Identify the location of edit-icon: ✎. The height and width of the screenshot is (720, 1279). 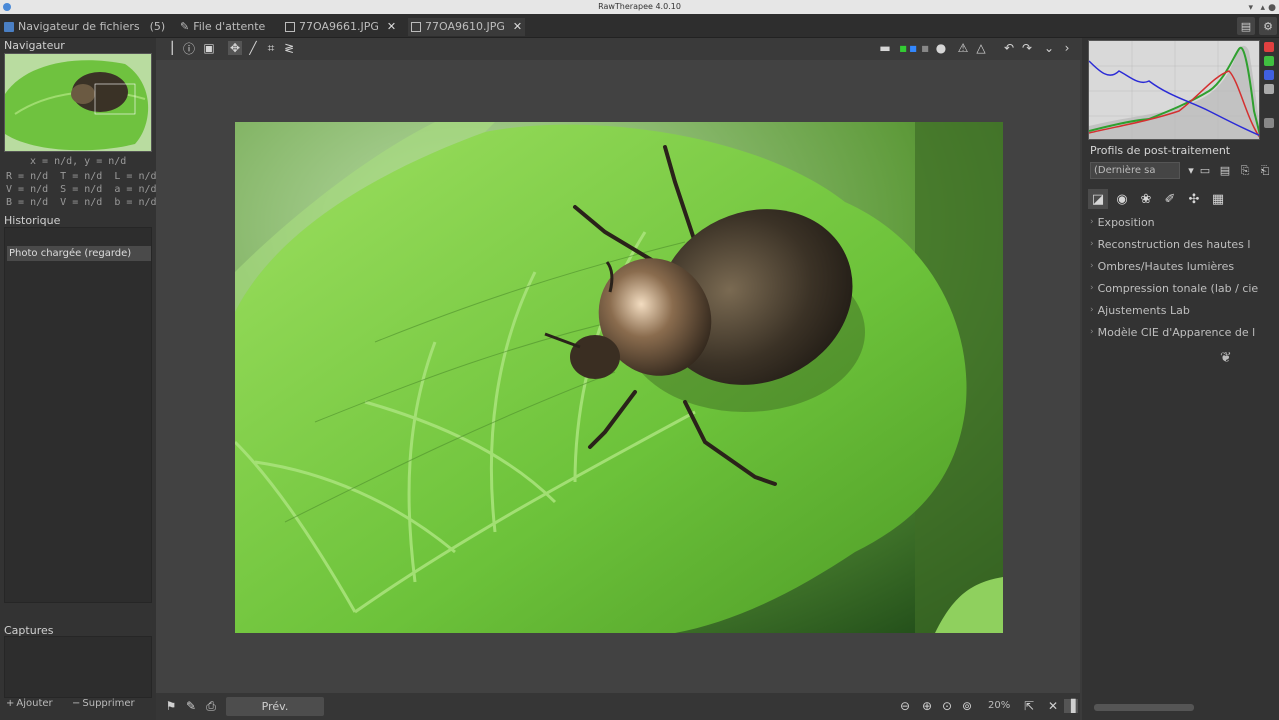
(191, 706).